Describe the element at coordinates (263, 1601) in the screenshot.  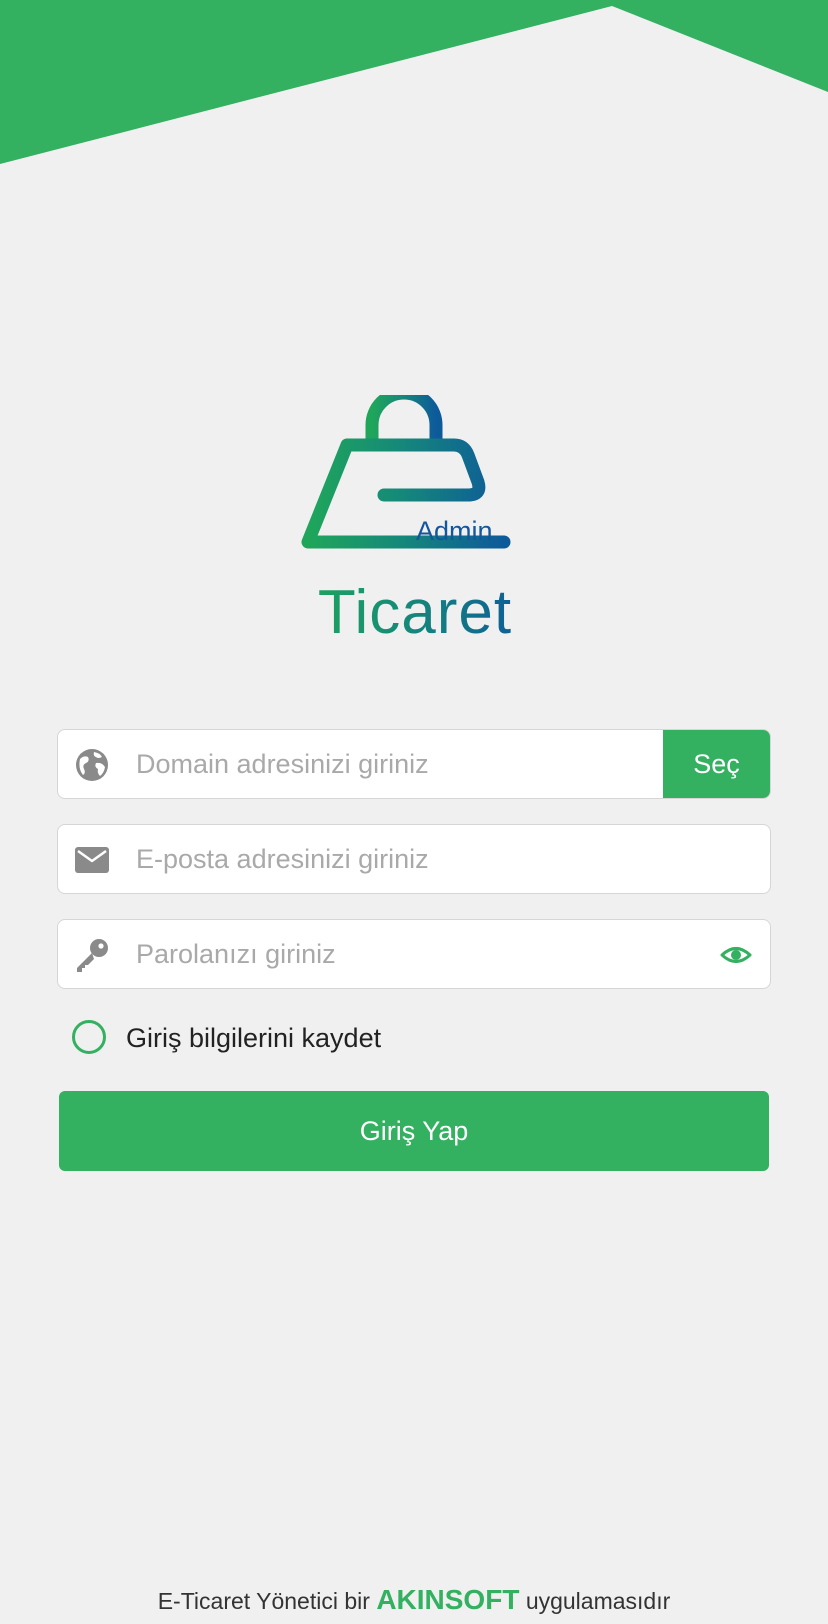
I see `footer-prefix: E-Ticaret Yönetici bir` at that location.